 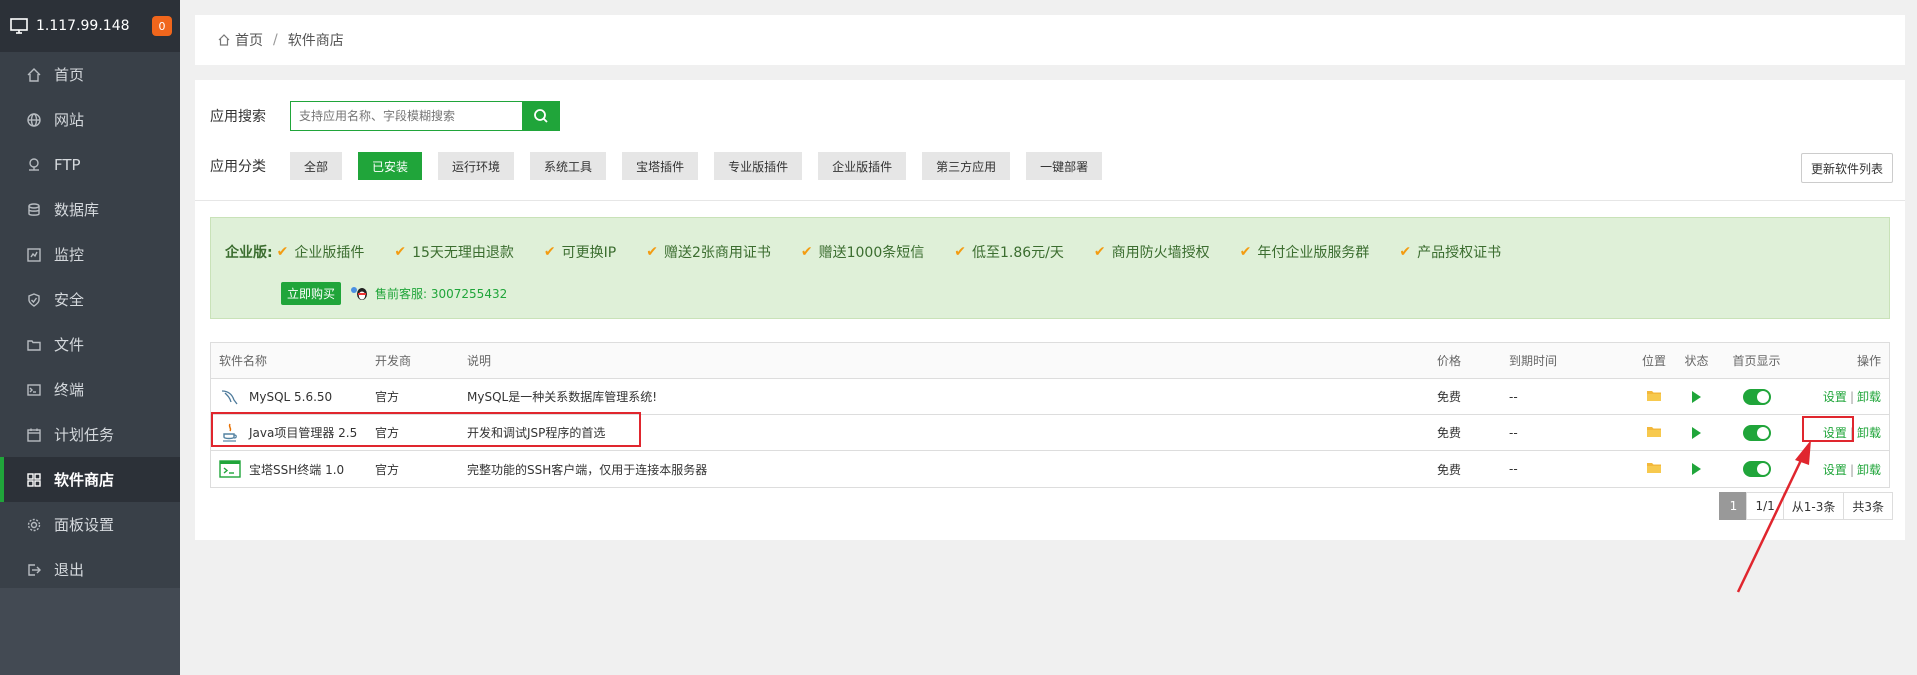 I want to click on sidebar-menu: 首页网站 FTP 数据库 监控 安全文件终端 计划任务 软件商店面板设置退出, so click(x=90, y=322).